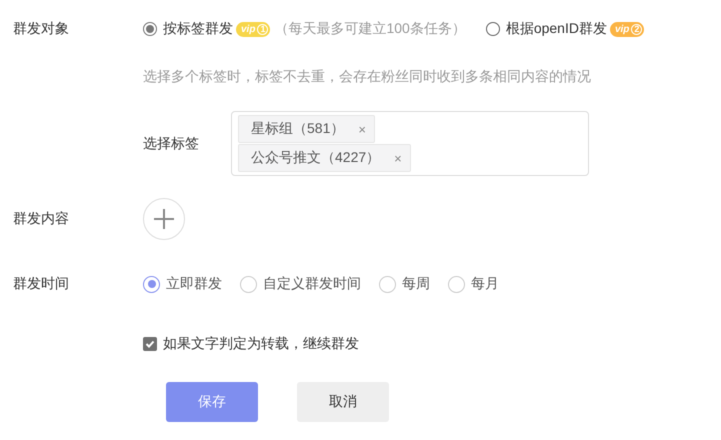  Describe the element at coordinates (370, 29) in the screenshot. I see `limit-note: （每天最多可建立100条任务）` at that location.